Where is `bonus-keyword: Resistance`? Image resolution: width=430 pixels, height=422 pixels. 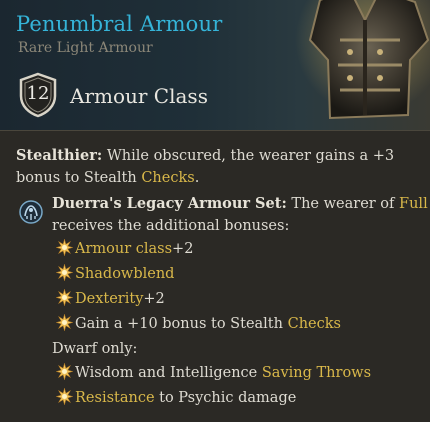 bonus-keyword: Resistance is located at coordinates (115, 398).